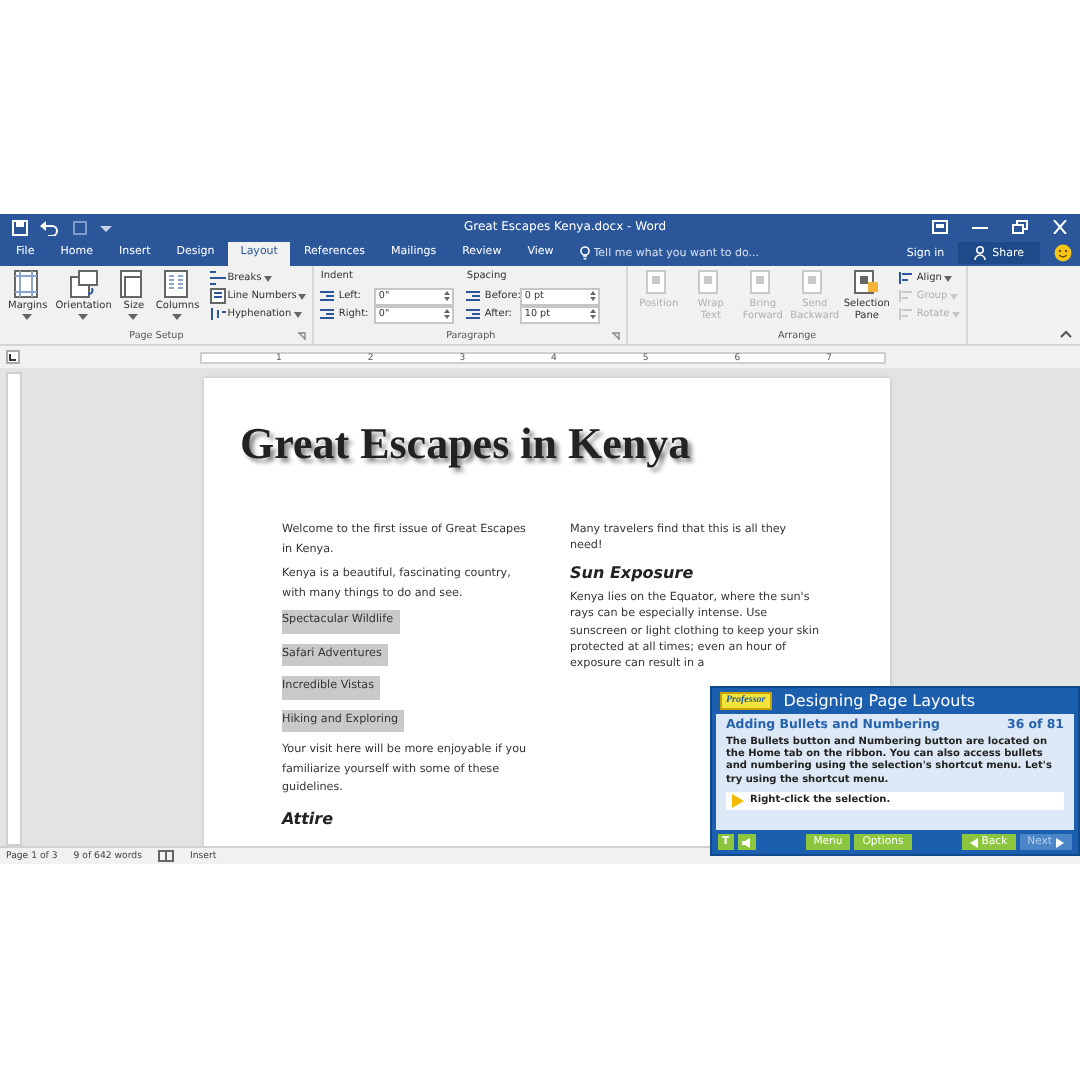  What do you see at coordinates (20, 227) in the screenshot?
I see `save-icon` at bounding box center [20, 227].